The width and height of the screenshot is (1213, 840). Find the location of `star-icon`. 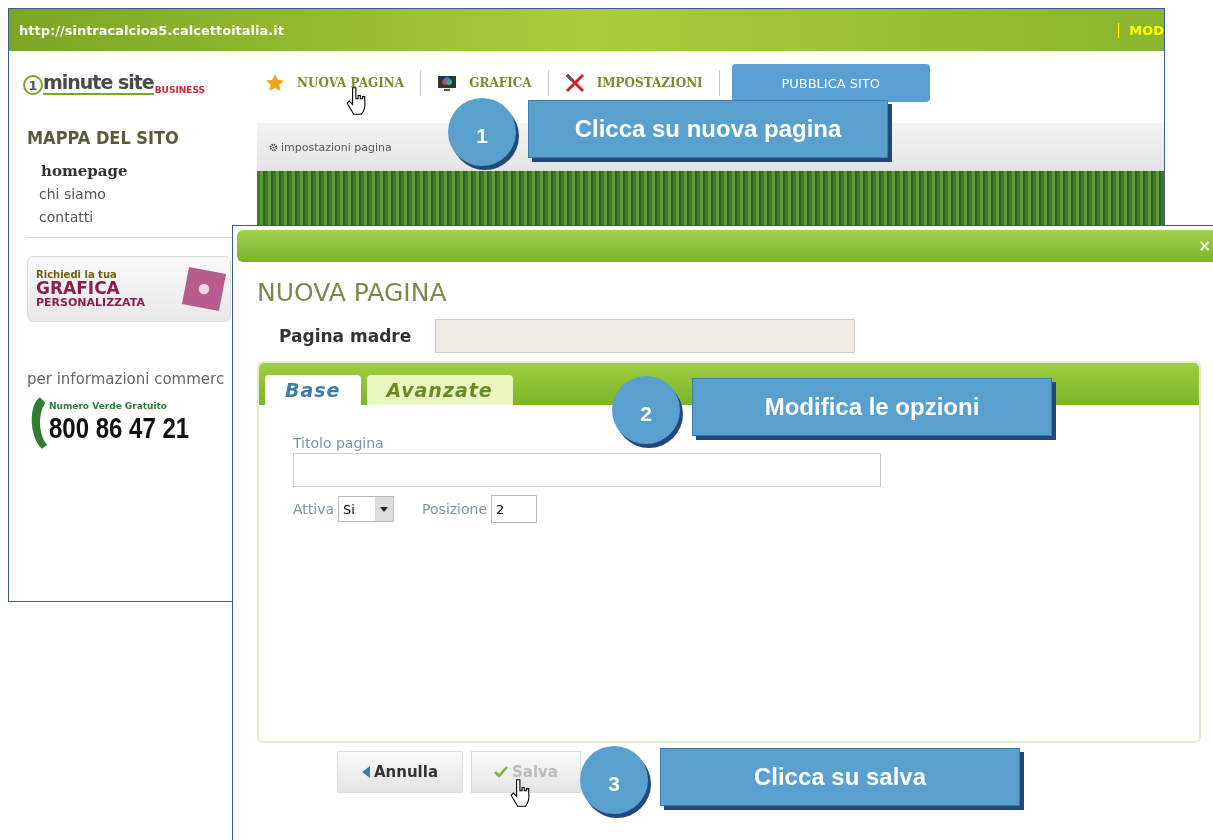

star-icon is located at coordinates (275, 83).